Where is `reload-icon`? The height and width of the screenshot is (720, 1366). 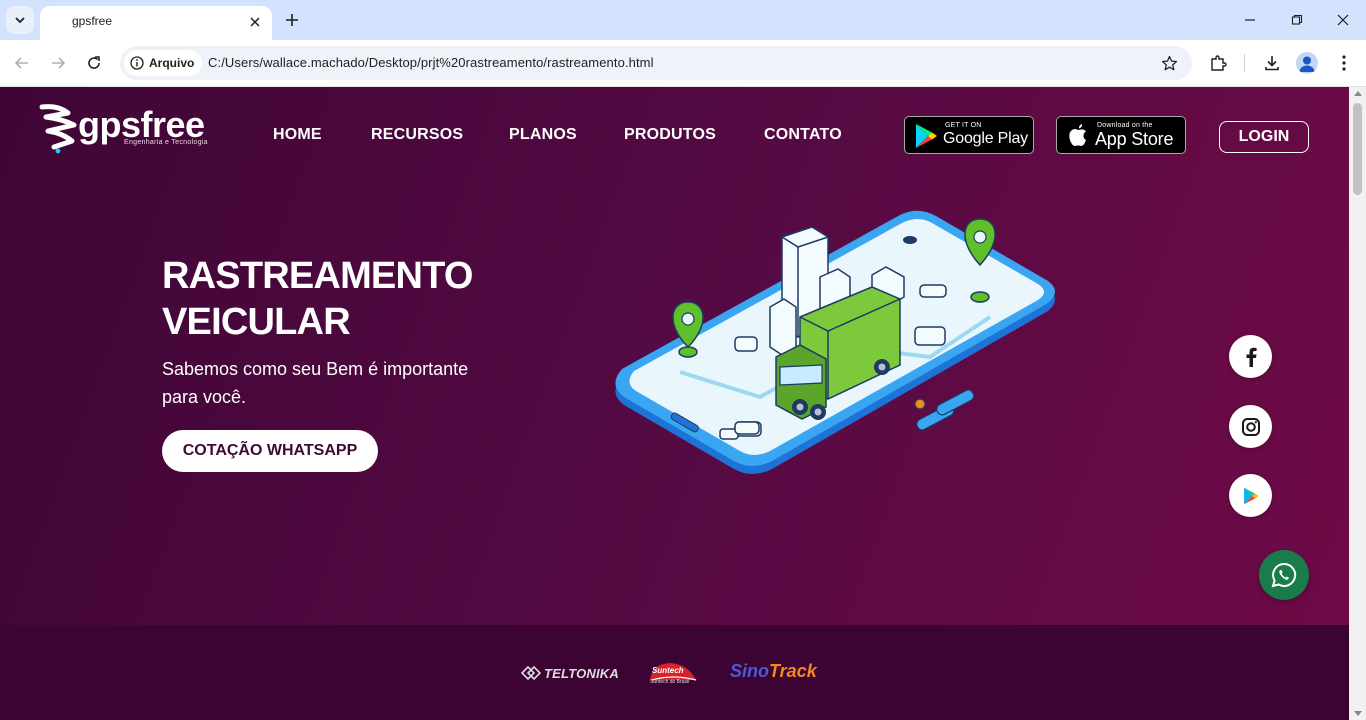
reload-icon is located at coordinates (94, 62).